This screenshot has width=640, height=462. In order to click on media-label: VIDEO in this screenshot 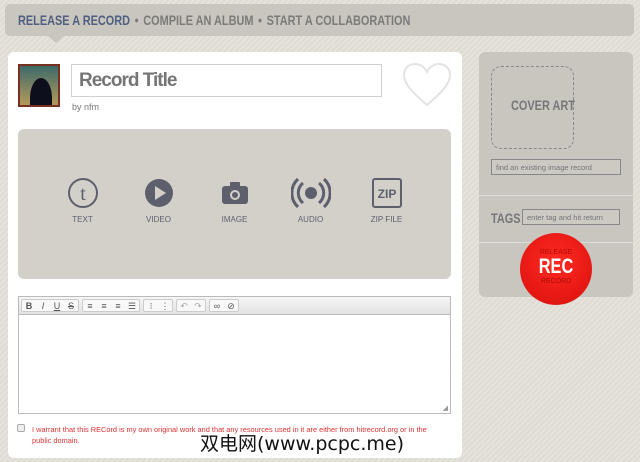, I will do `click(158, 219)`.